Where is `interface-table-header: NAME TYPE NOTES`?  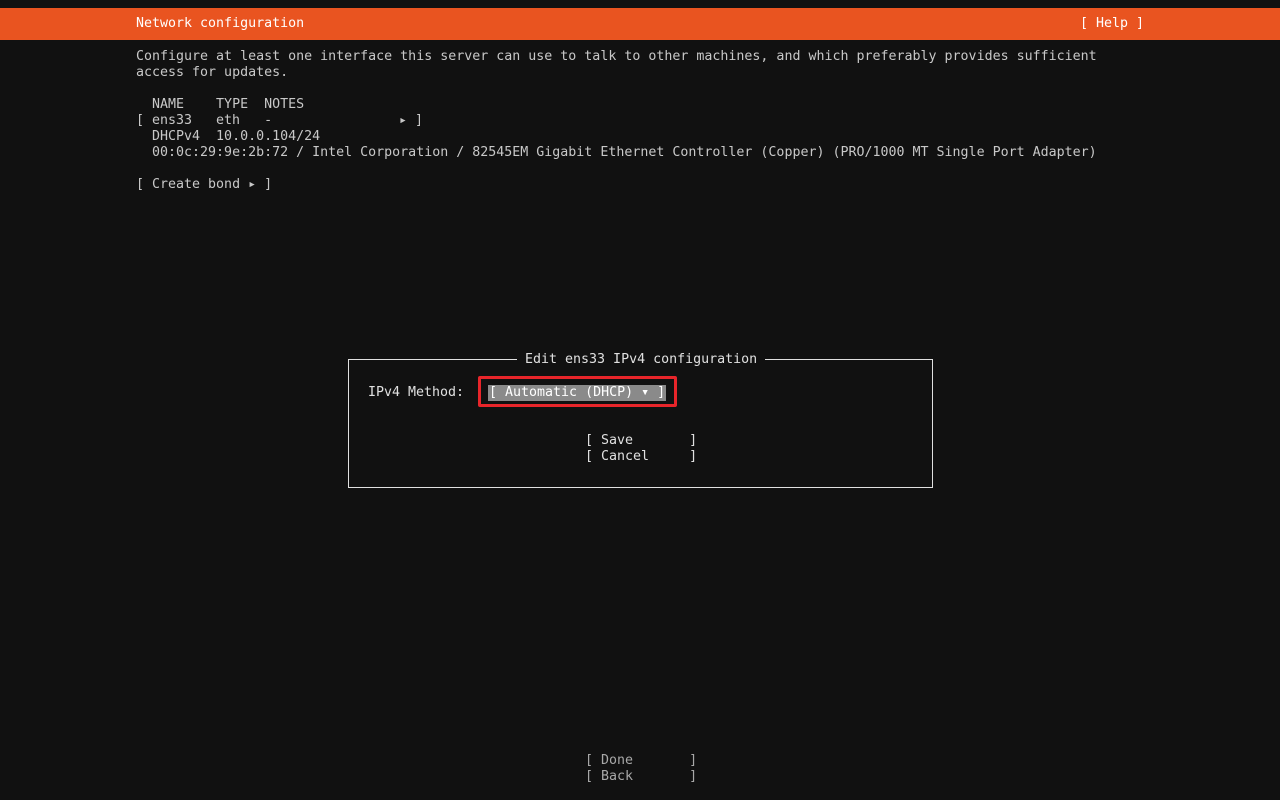
interface-table-header: NAME TYPE NOTES is located at coordinates (220, 104).